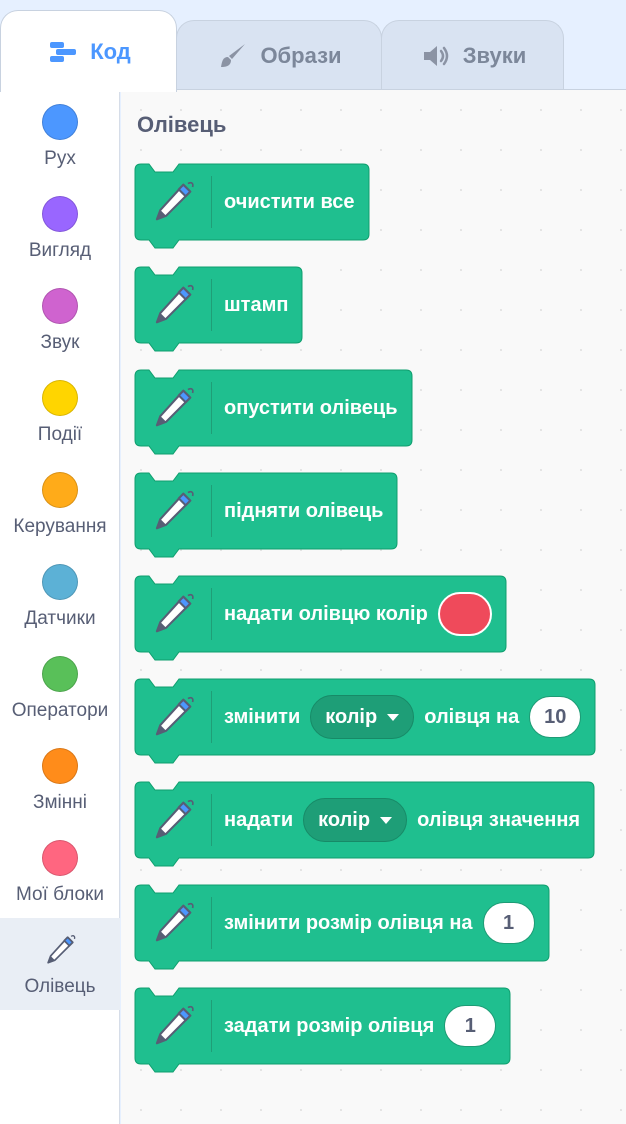  I want to click on category-pen: Олівець, so click(60, 964).